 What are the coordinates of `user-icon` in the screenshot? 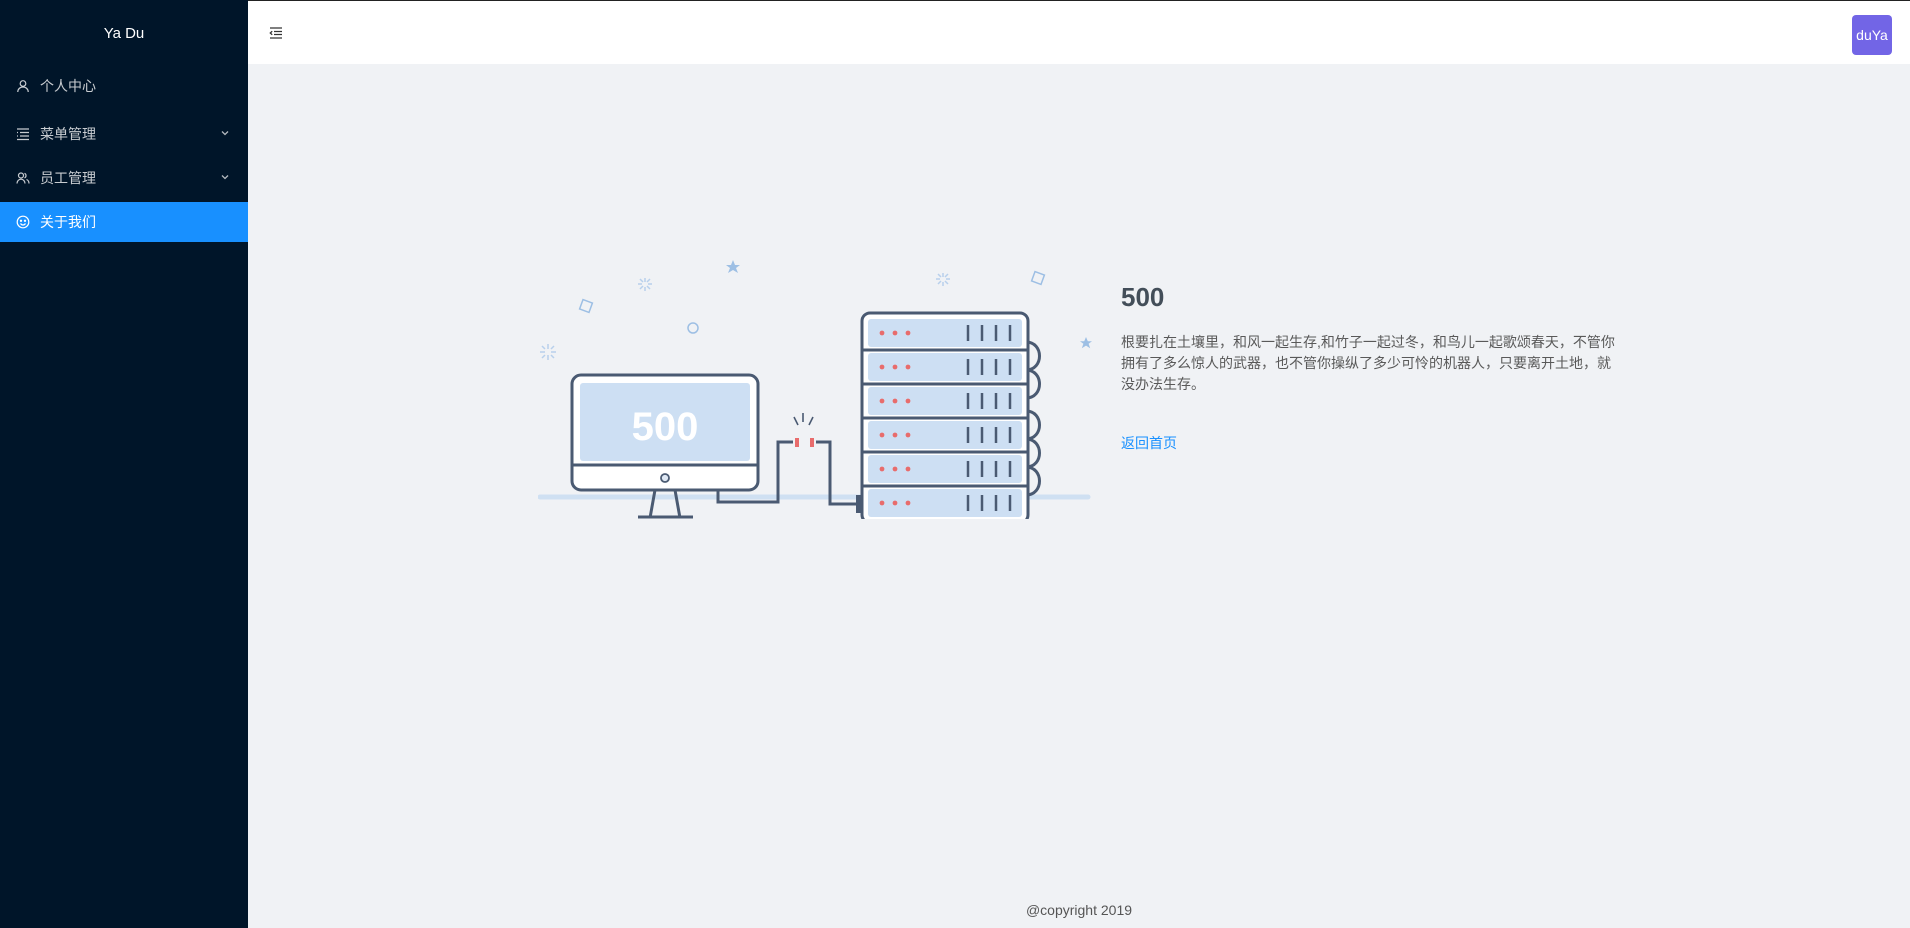 It's located at (23, 86).